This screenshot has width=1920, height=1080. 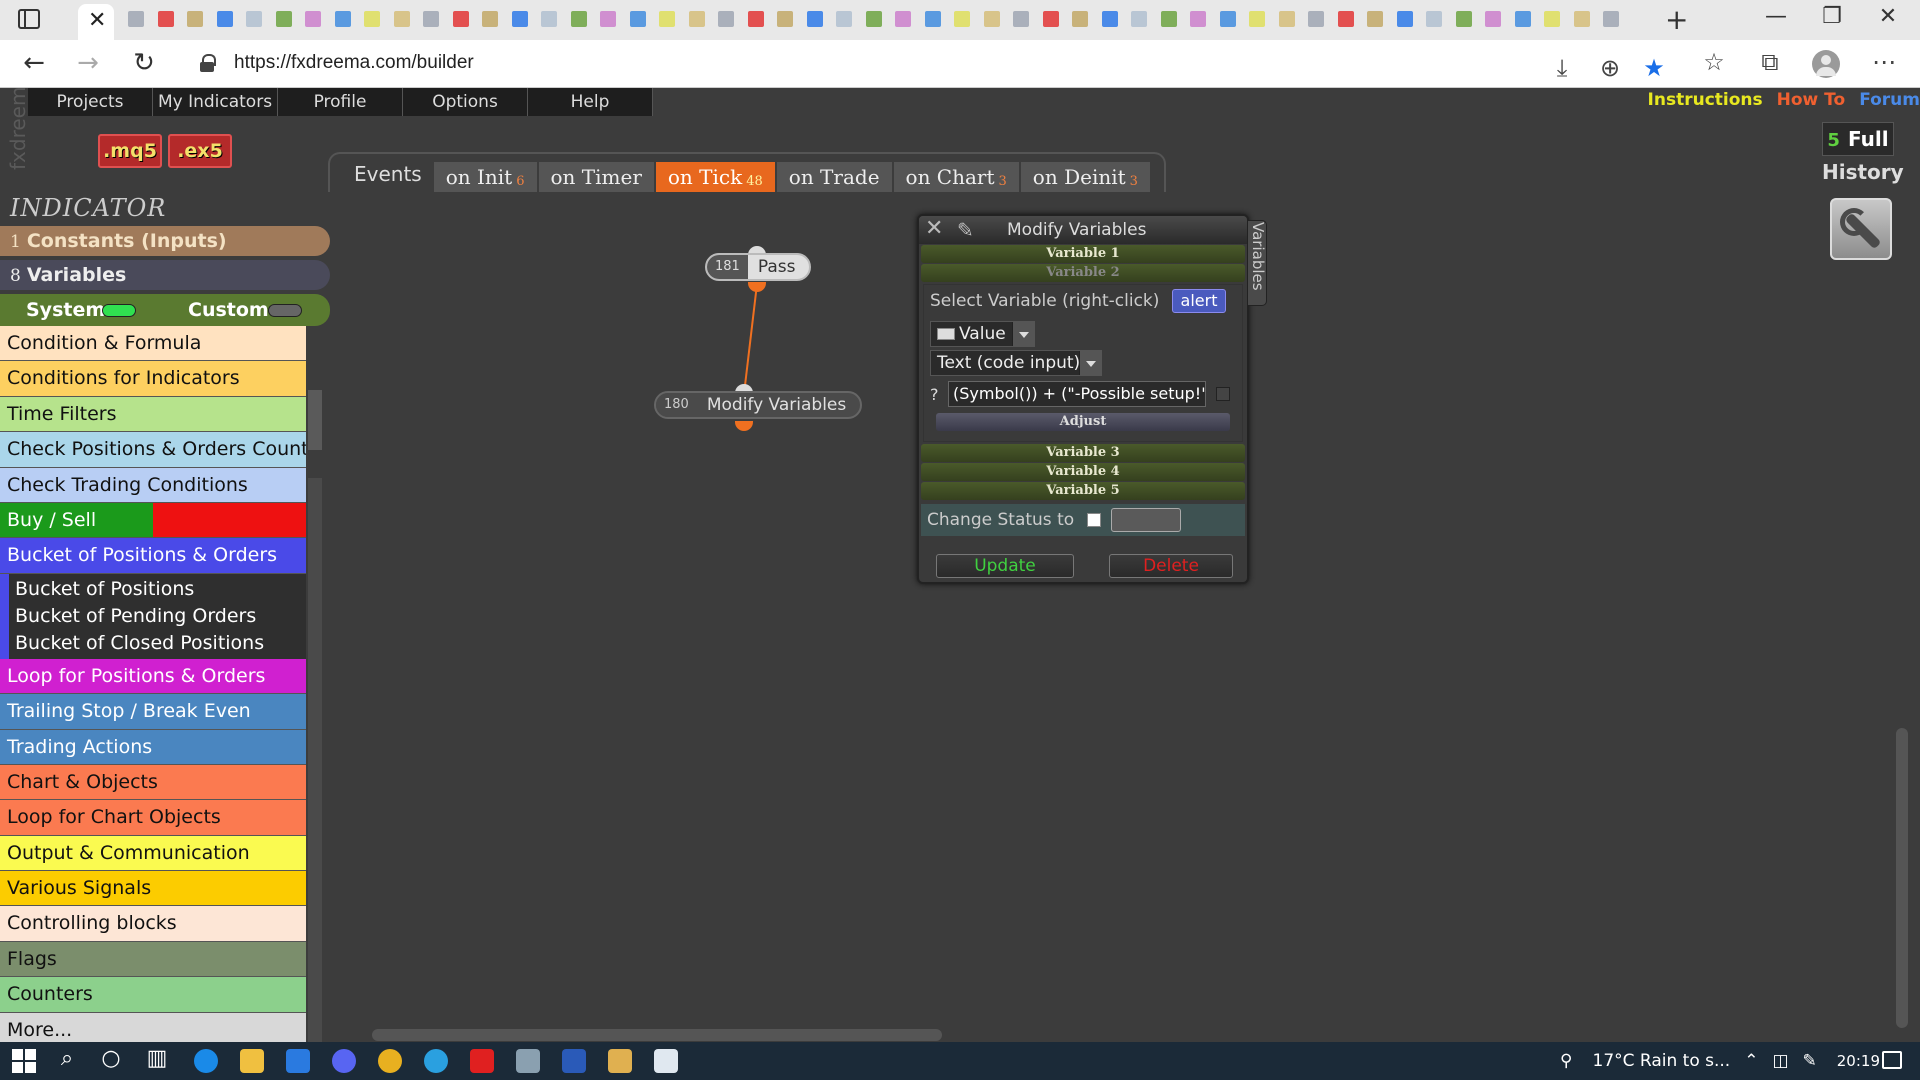 I want to click on telegram-icon, so click(x=436, y=1061).